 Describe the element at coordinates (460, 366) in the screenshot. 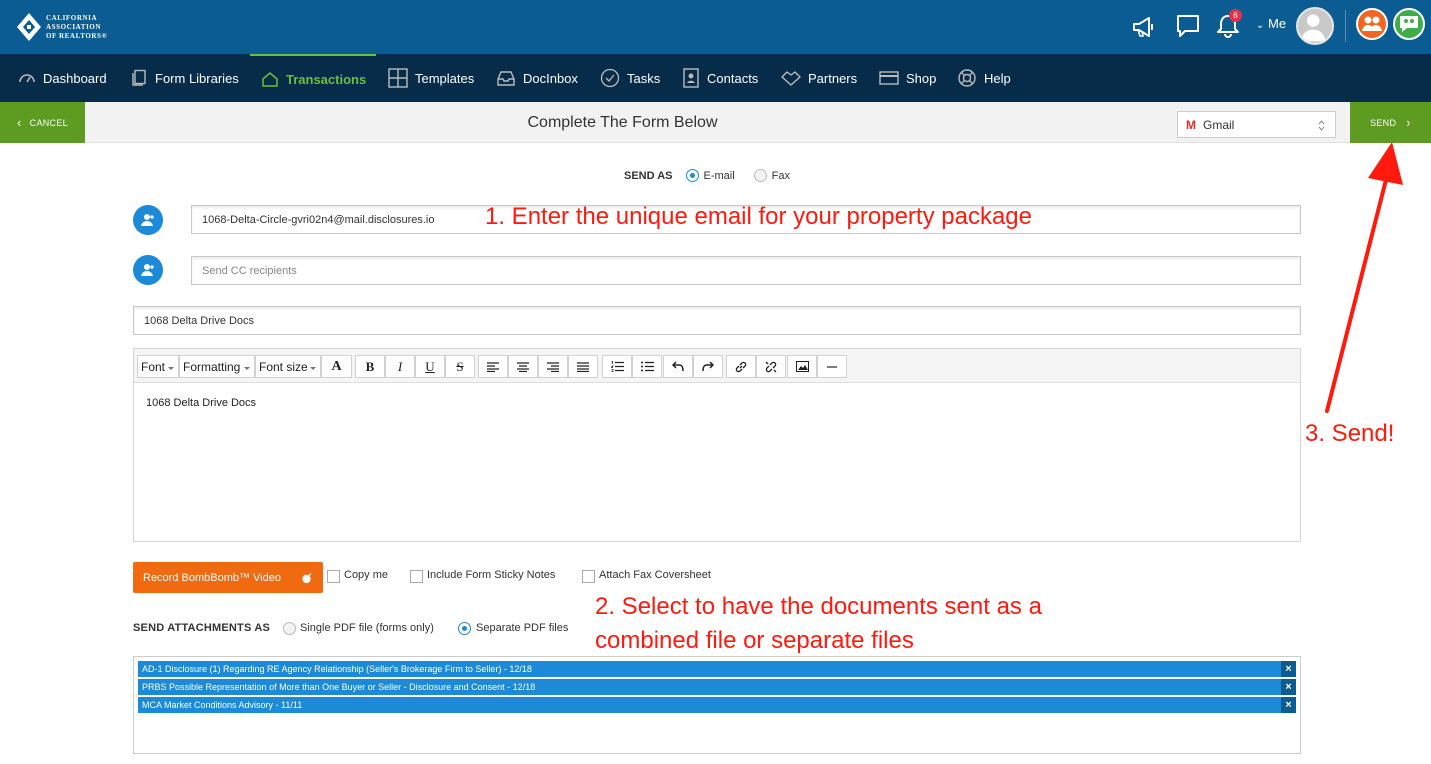

I see `strikethrough-icon: S` at that location.